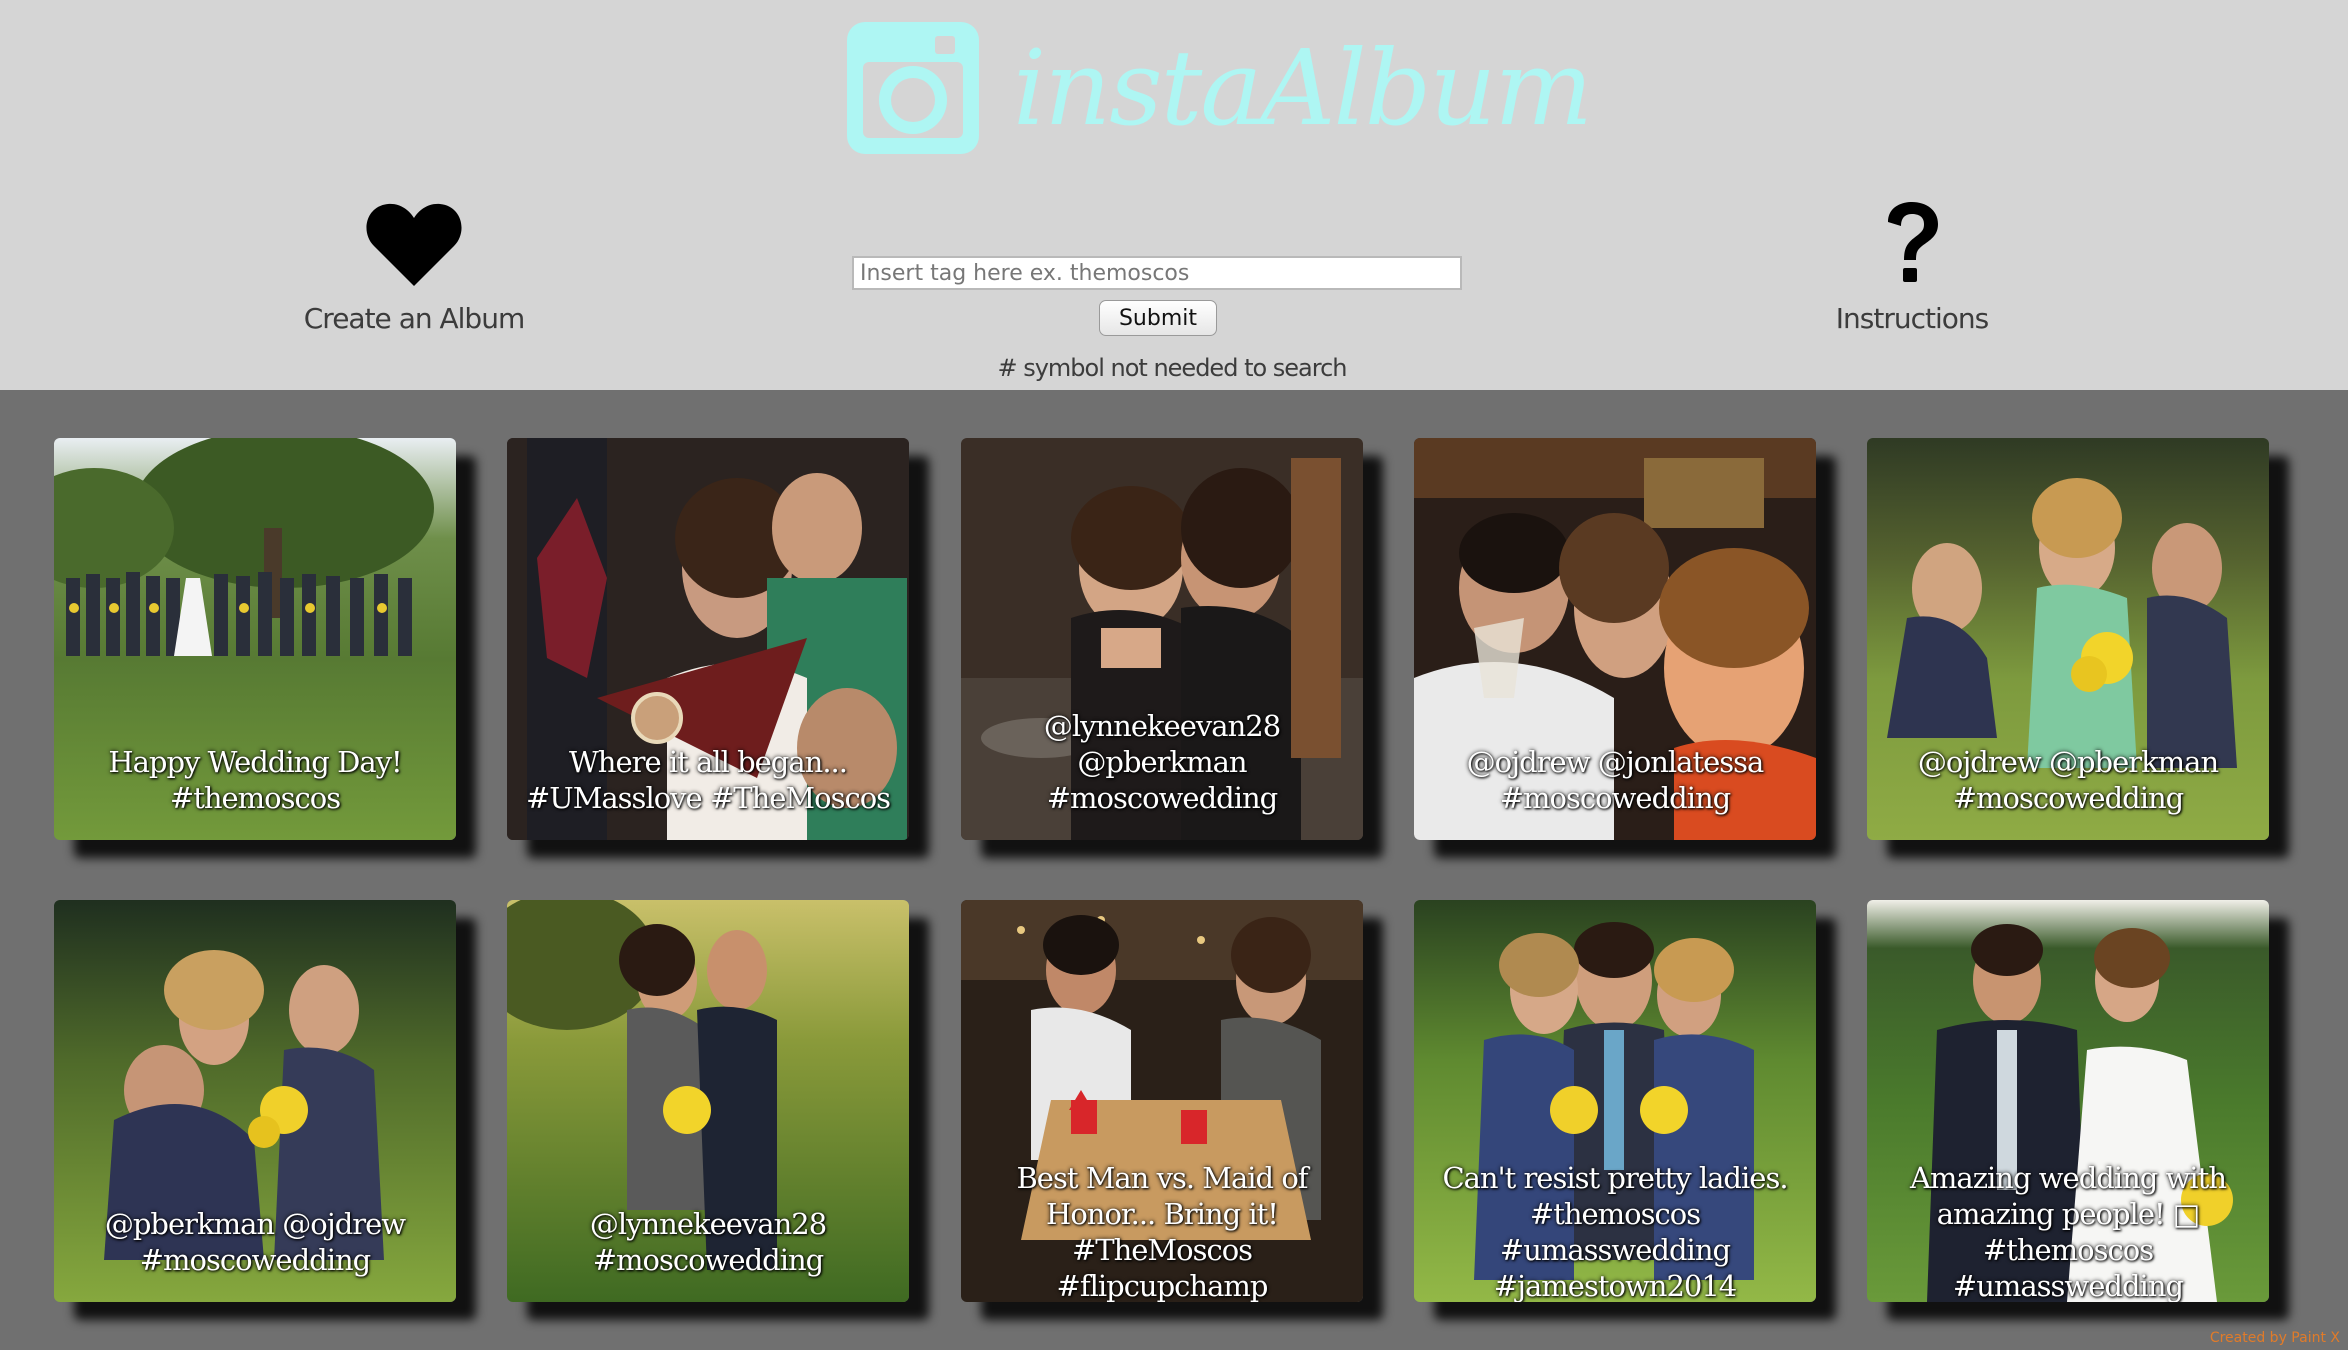 This screenshot has width=2348, height=1350. Describe the element at coordinates (2068, 639) in the screenshot. I see `photo-card: @ojdrew @pberkman #moscowedding` at that location.